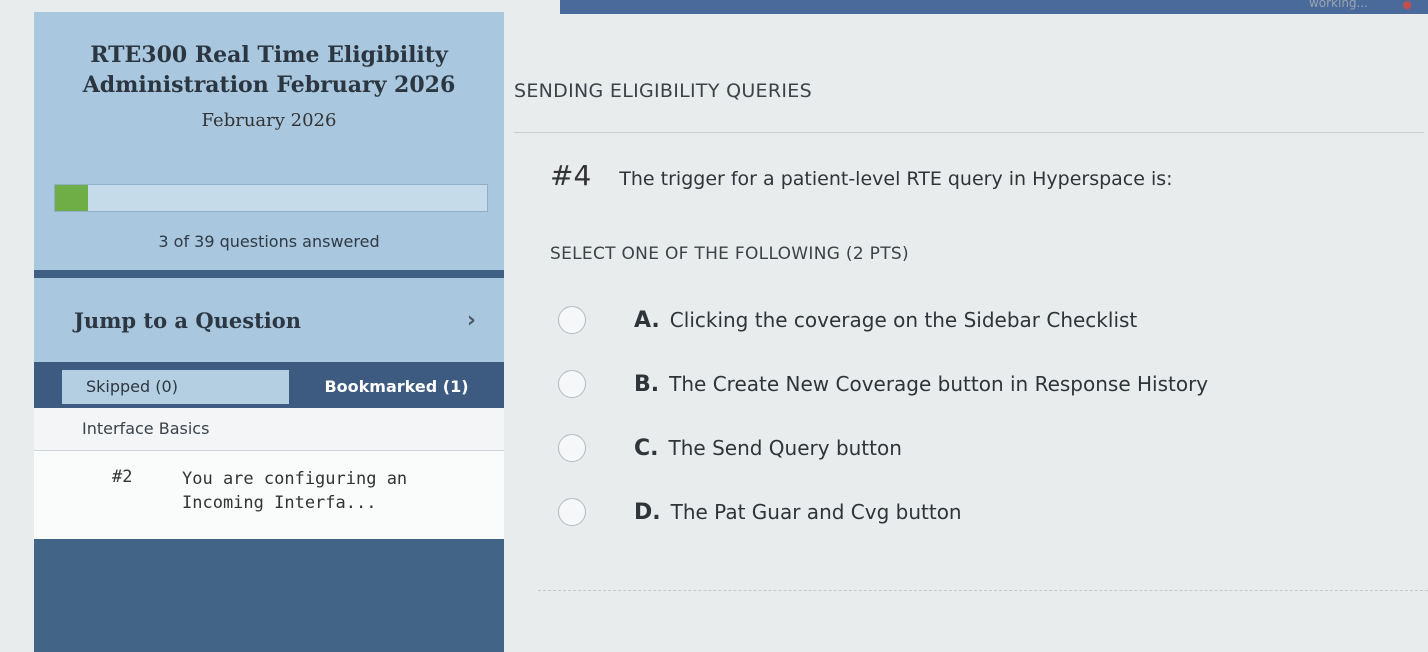 Image resolution: width=1428 pixels, height=652 pixels. What do you see at coordinates (816, 512) in the screenshot?
I see `option-text: The Pat Guar and Cvg button` at bounding box center [816, 512].